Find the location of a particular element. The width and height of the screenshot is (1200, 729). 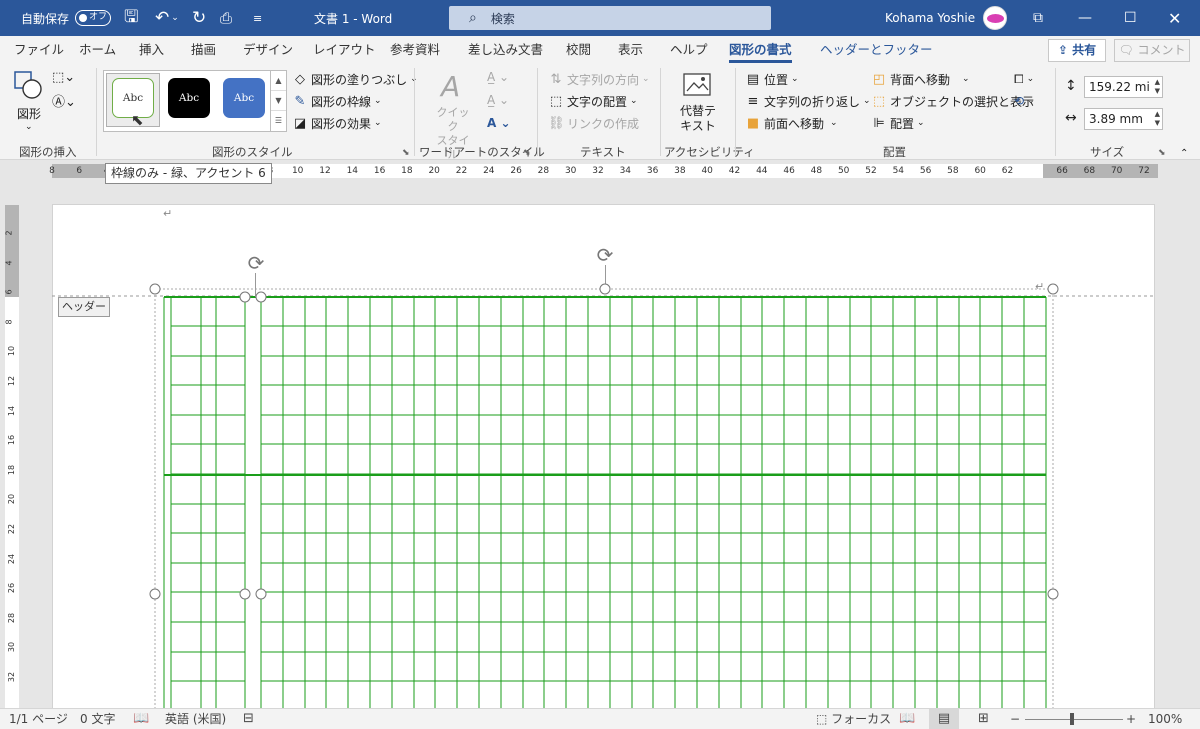

zoom-in-icon: + is located at coordinates (1131, 719).